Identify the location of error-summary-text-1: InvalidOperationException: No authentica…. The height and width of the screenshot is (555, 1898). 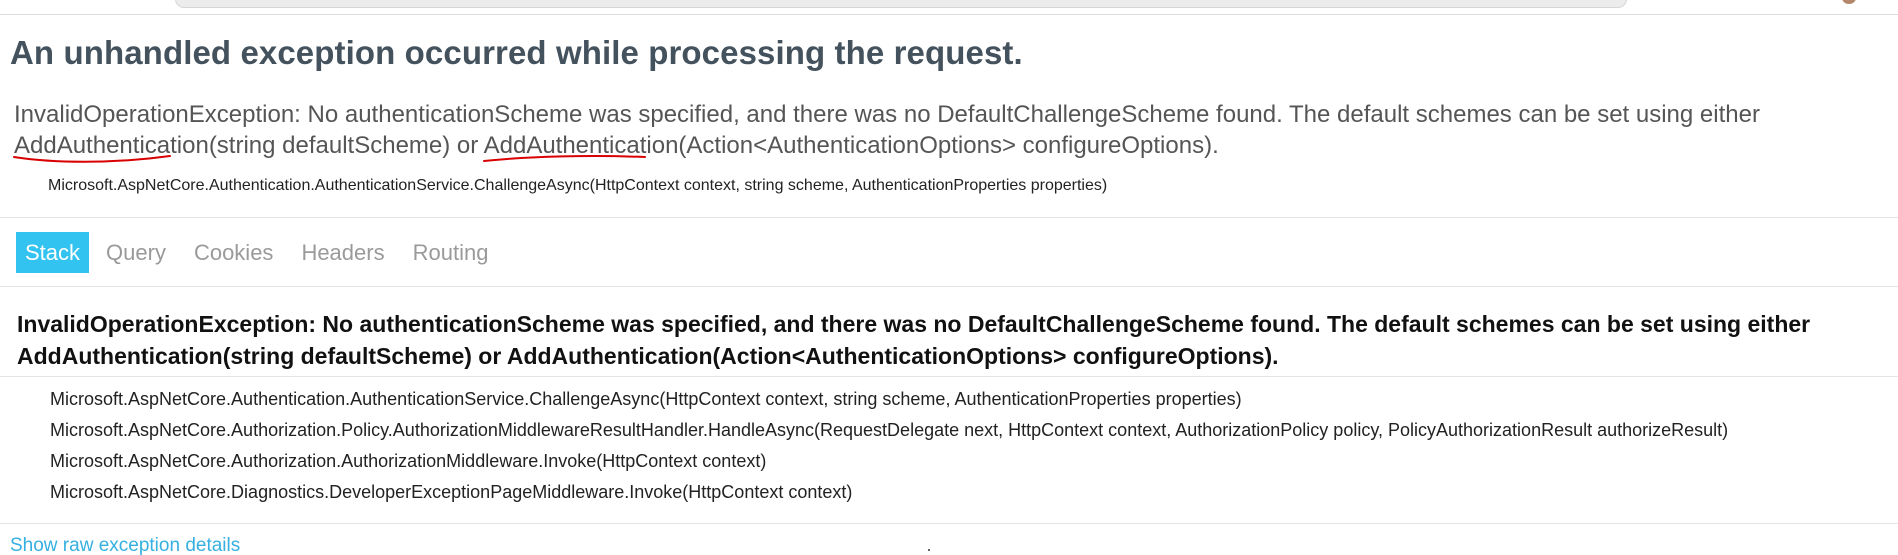
(887, 114).